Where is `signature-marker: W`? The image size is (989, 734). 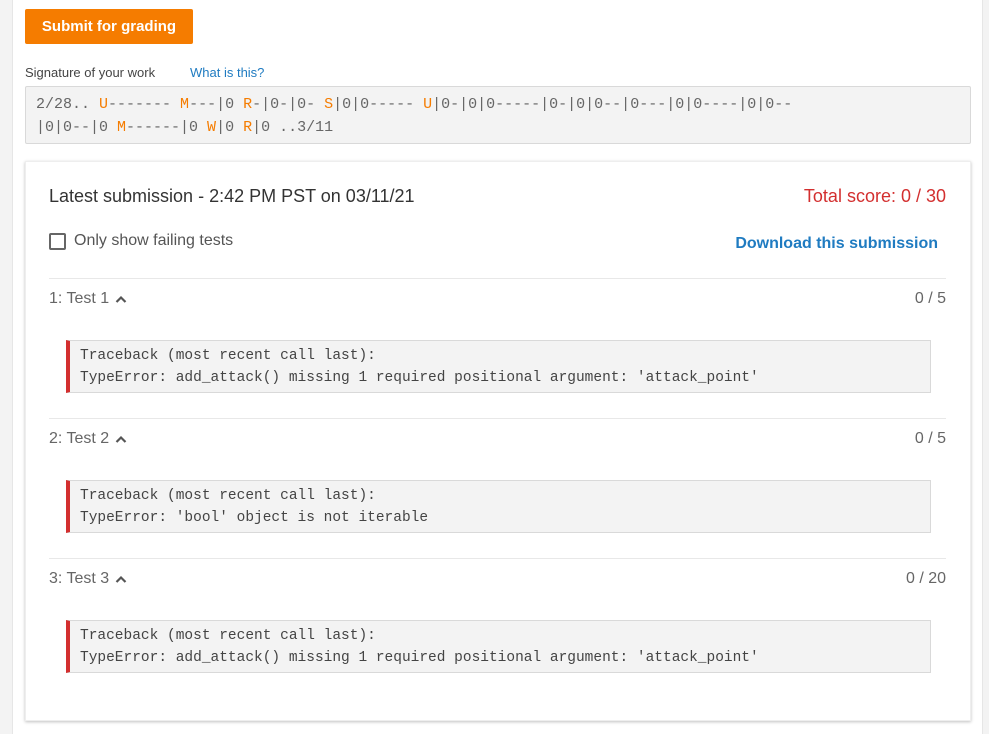 signature-marker: W is located at coordinates (212, 127).